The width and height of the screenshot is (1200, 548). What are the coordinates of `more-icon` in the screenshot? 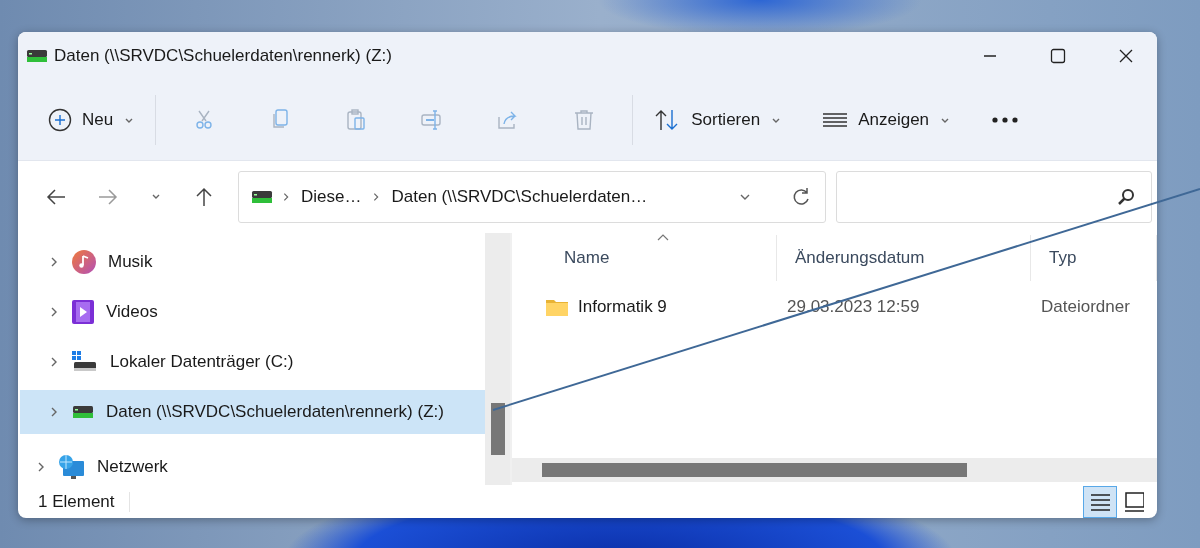 It's located at (1005, 119).